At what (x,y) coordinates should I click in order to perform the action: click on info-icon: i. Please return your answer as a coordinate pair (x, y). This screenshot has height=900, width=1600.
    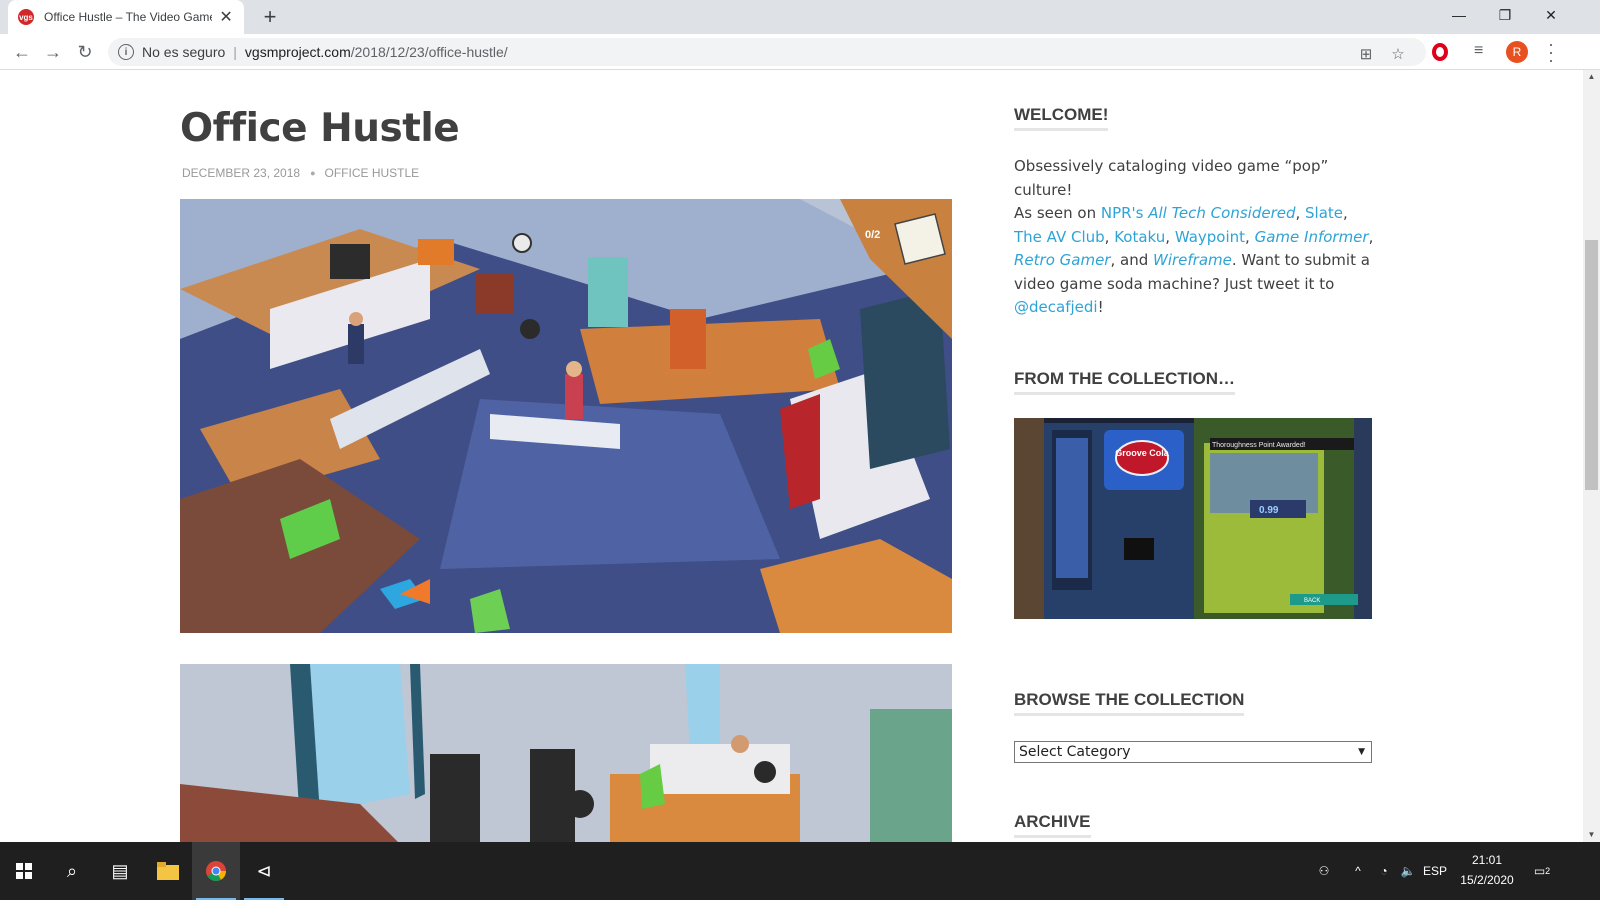
    Looking at the image, I should click on (126, 52).